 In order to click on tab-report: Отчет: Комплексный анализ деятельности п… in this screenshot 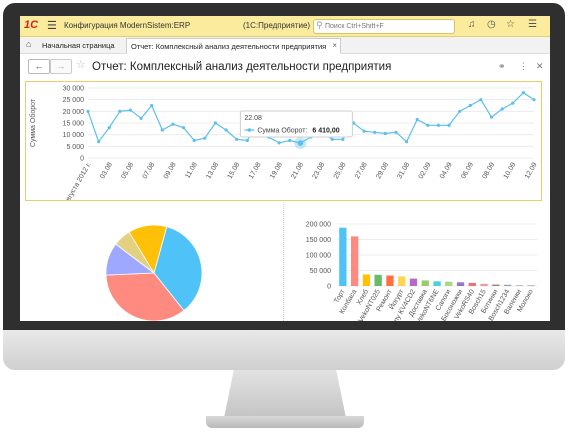, I will do `click(233, 46)`.